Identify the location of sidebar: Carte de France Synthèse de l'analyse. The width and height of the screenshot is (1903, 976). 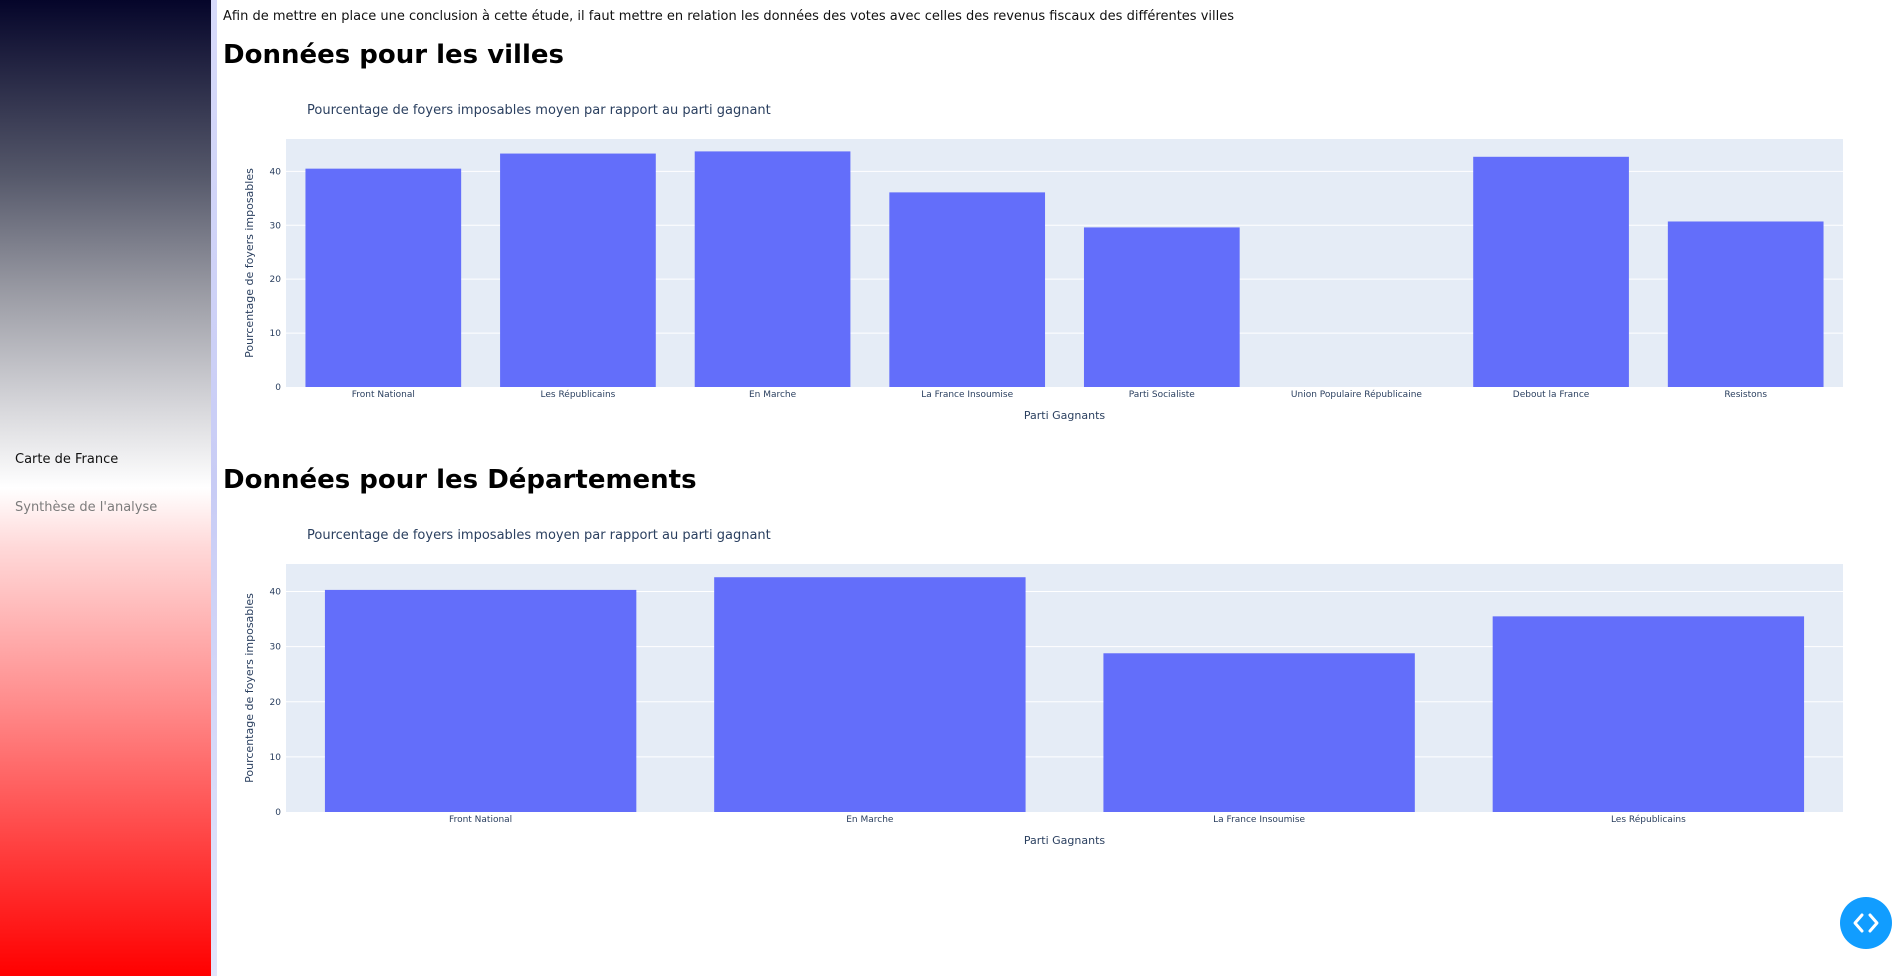
(105, 488).